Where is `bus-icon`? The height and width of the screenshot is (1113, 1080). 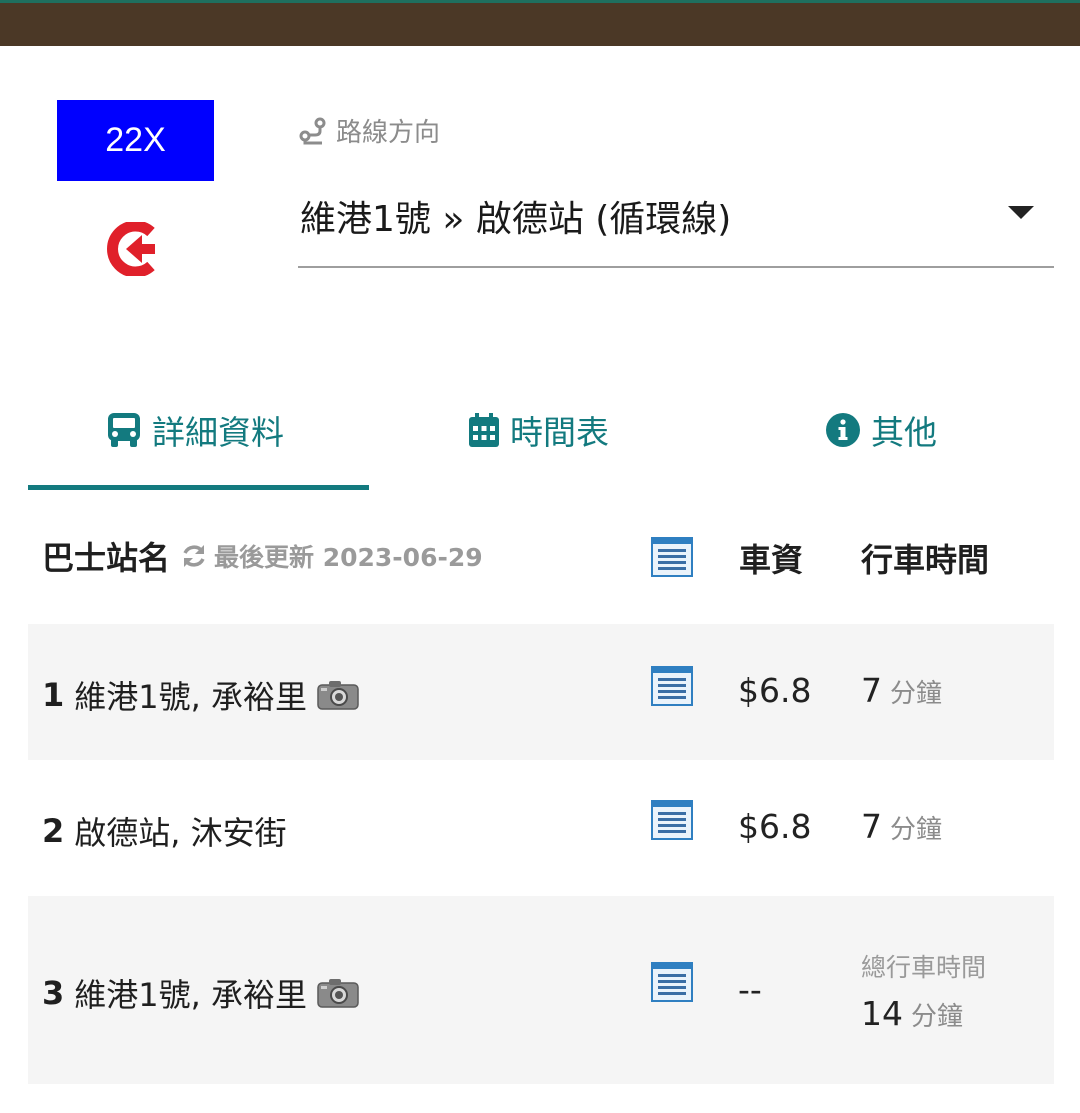
bus-icon is located at coordinates (124, 430).